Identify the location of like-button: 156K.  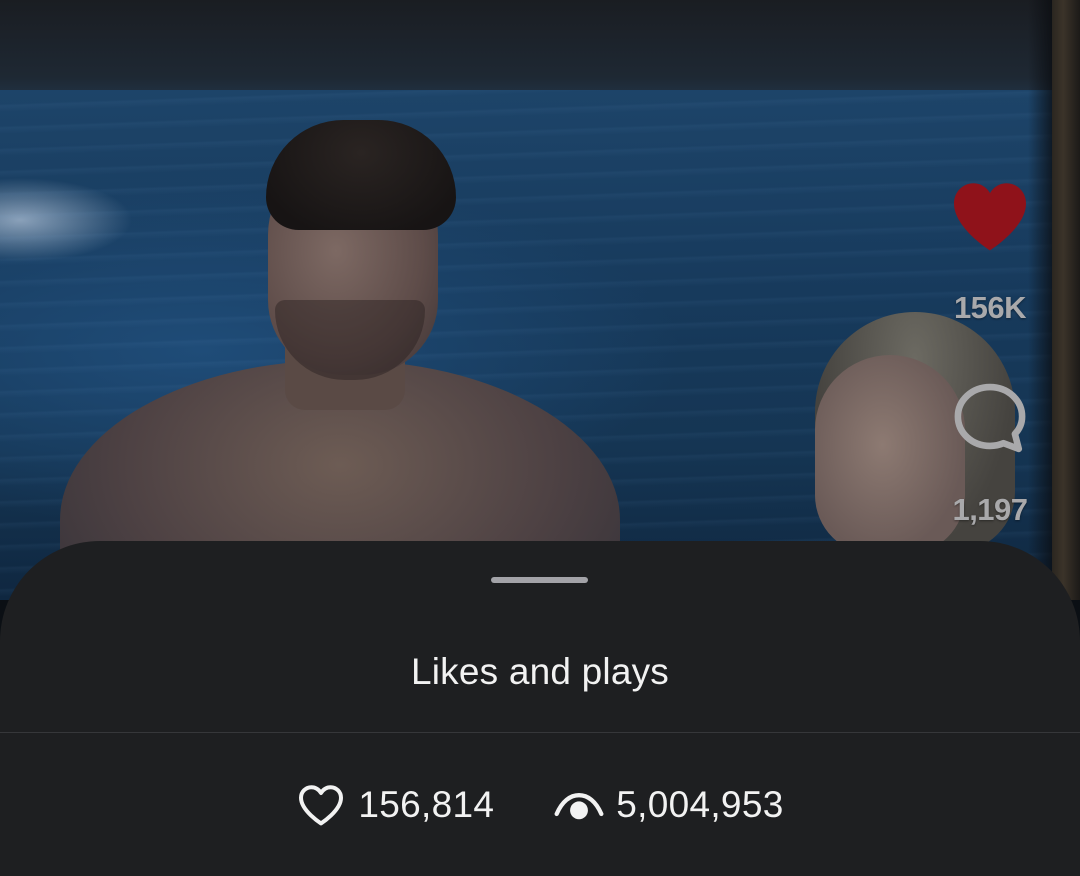
(990, 253).